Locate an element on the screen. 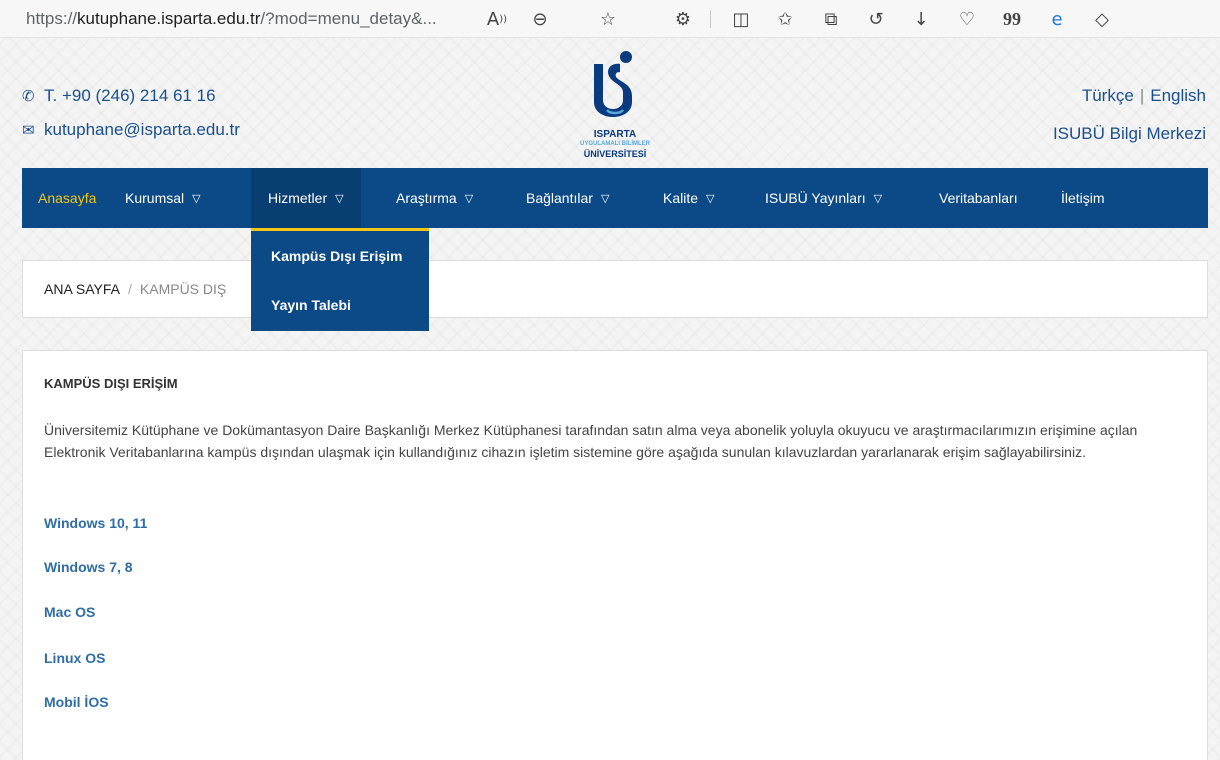 This screenshot has height=760, width=1220. link-windows-7-8: Windows 7, 8 is located at coordinates (88, 567).